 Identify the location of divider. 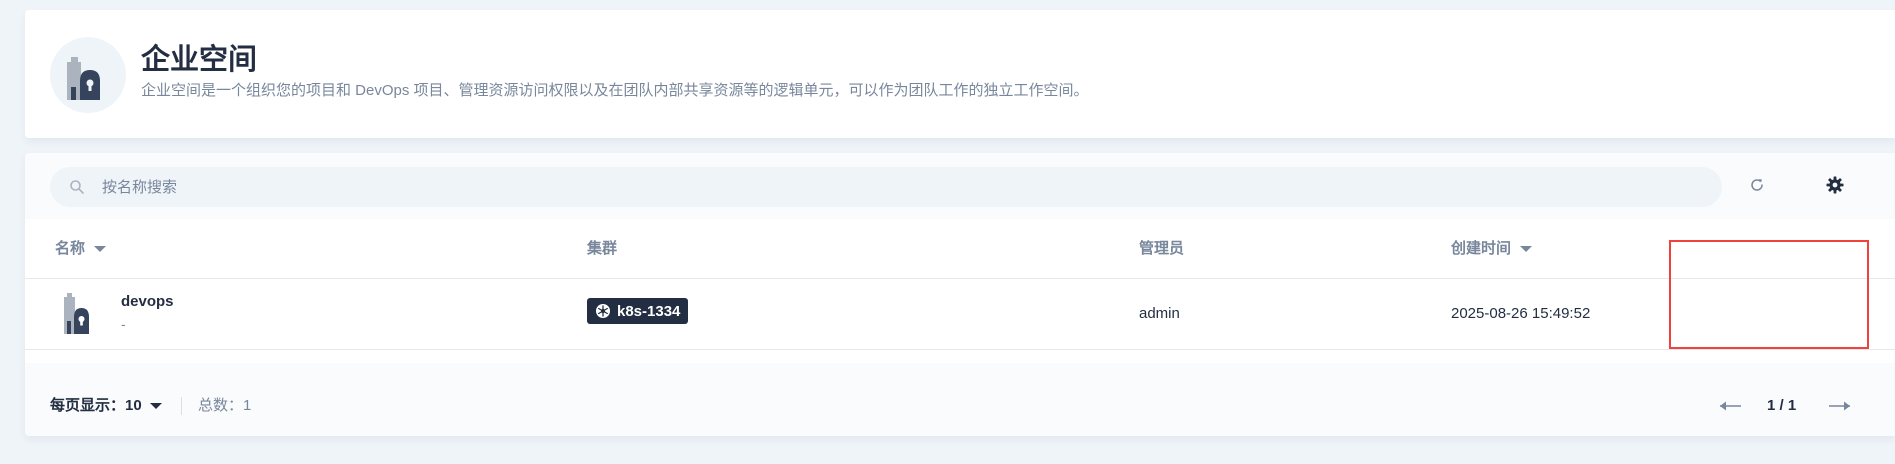
(181, 406).